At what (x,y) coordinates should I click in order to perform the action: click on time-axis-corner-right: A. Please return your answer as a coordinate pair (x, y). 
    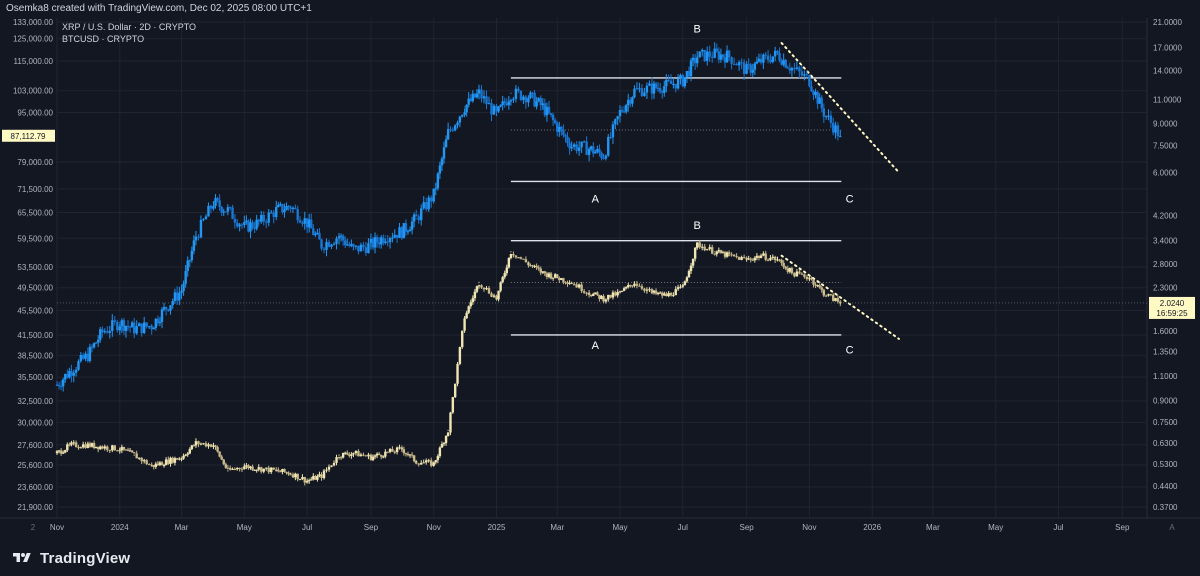
    Looking at the image, I should click on (1172, 527).